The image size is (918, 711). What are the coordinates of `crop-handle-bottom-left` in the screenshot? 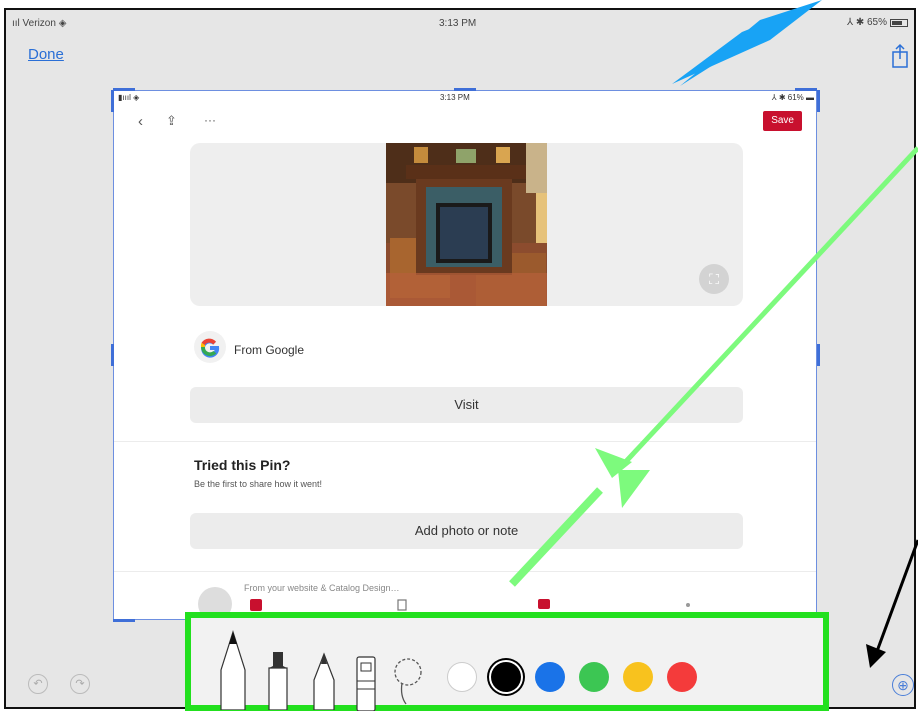 It's located at (124, 620).